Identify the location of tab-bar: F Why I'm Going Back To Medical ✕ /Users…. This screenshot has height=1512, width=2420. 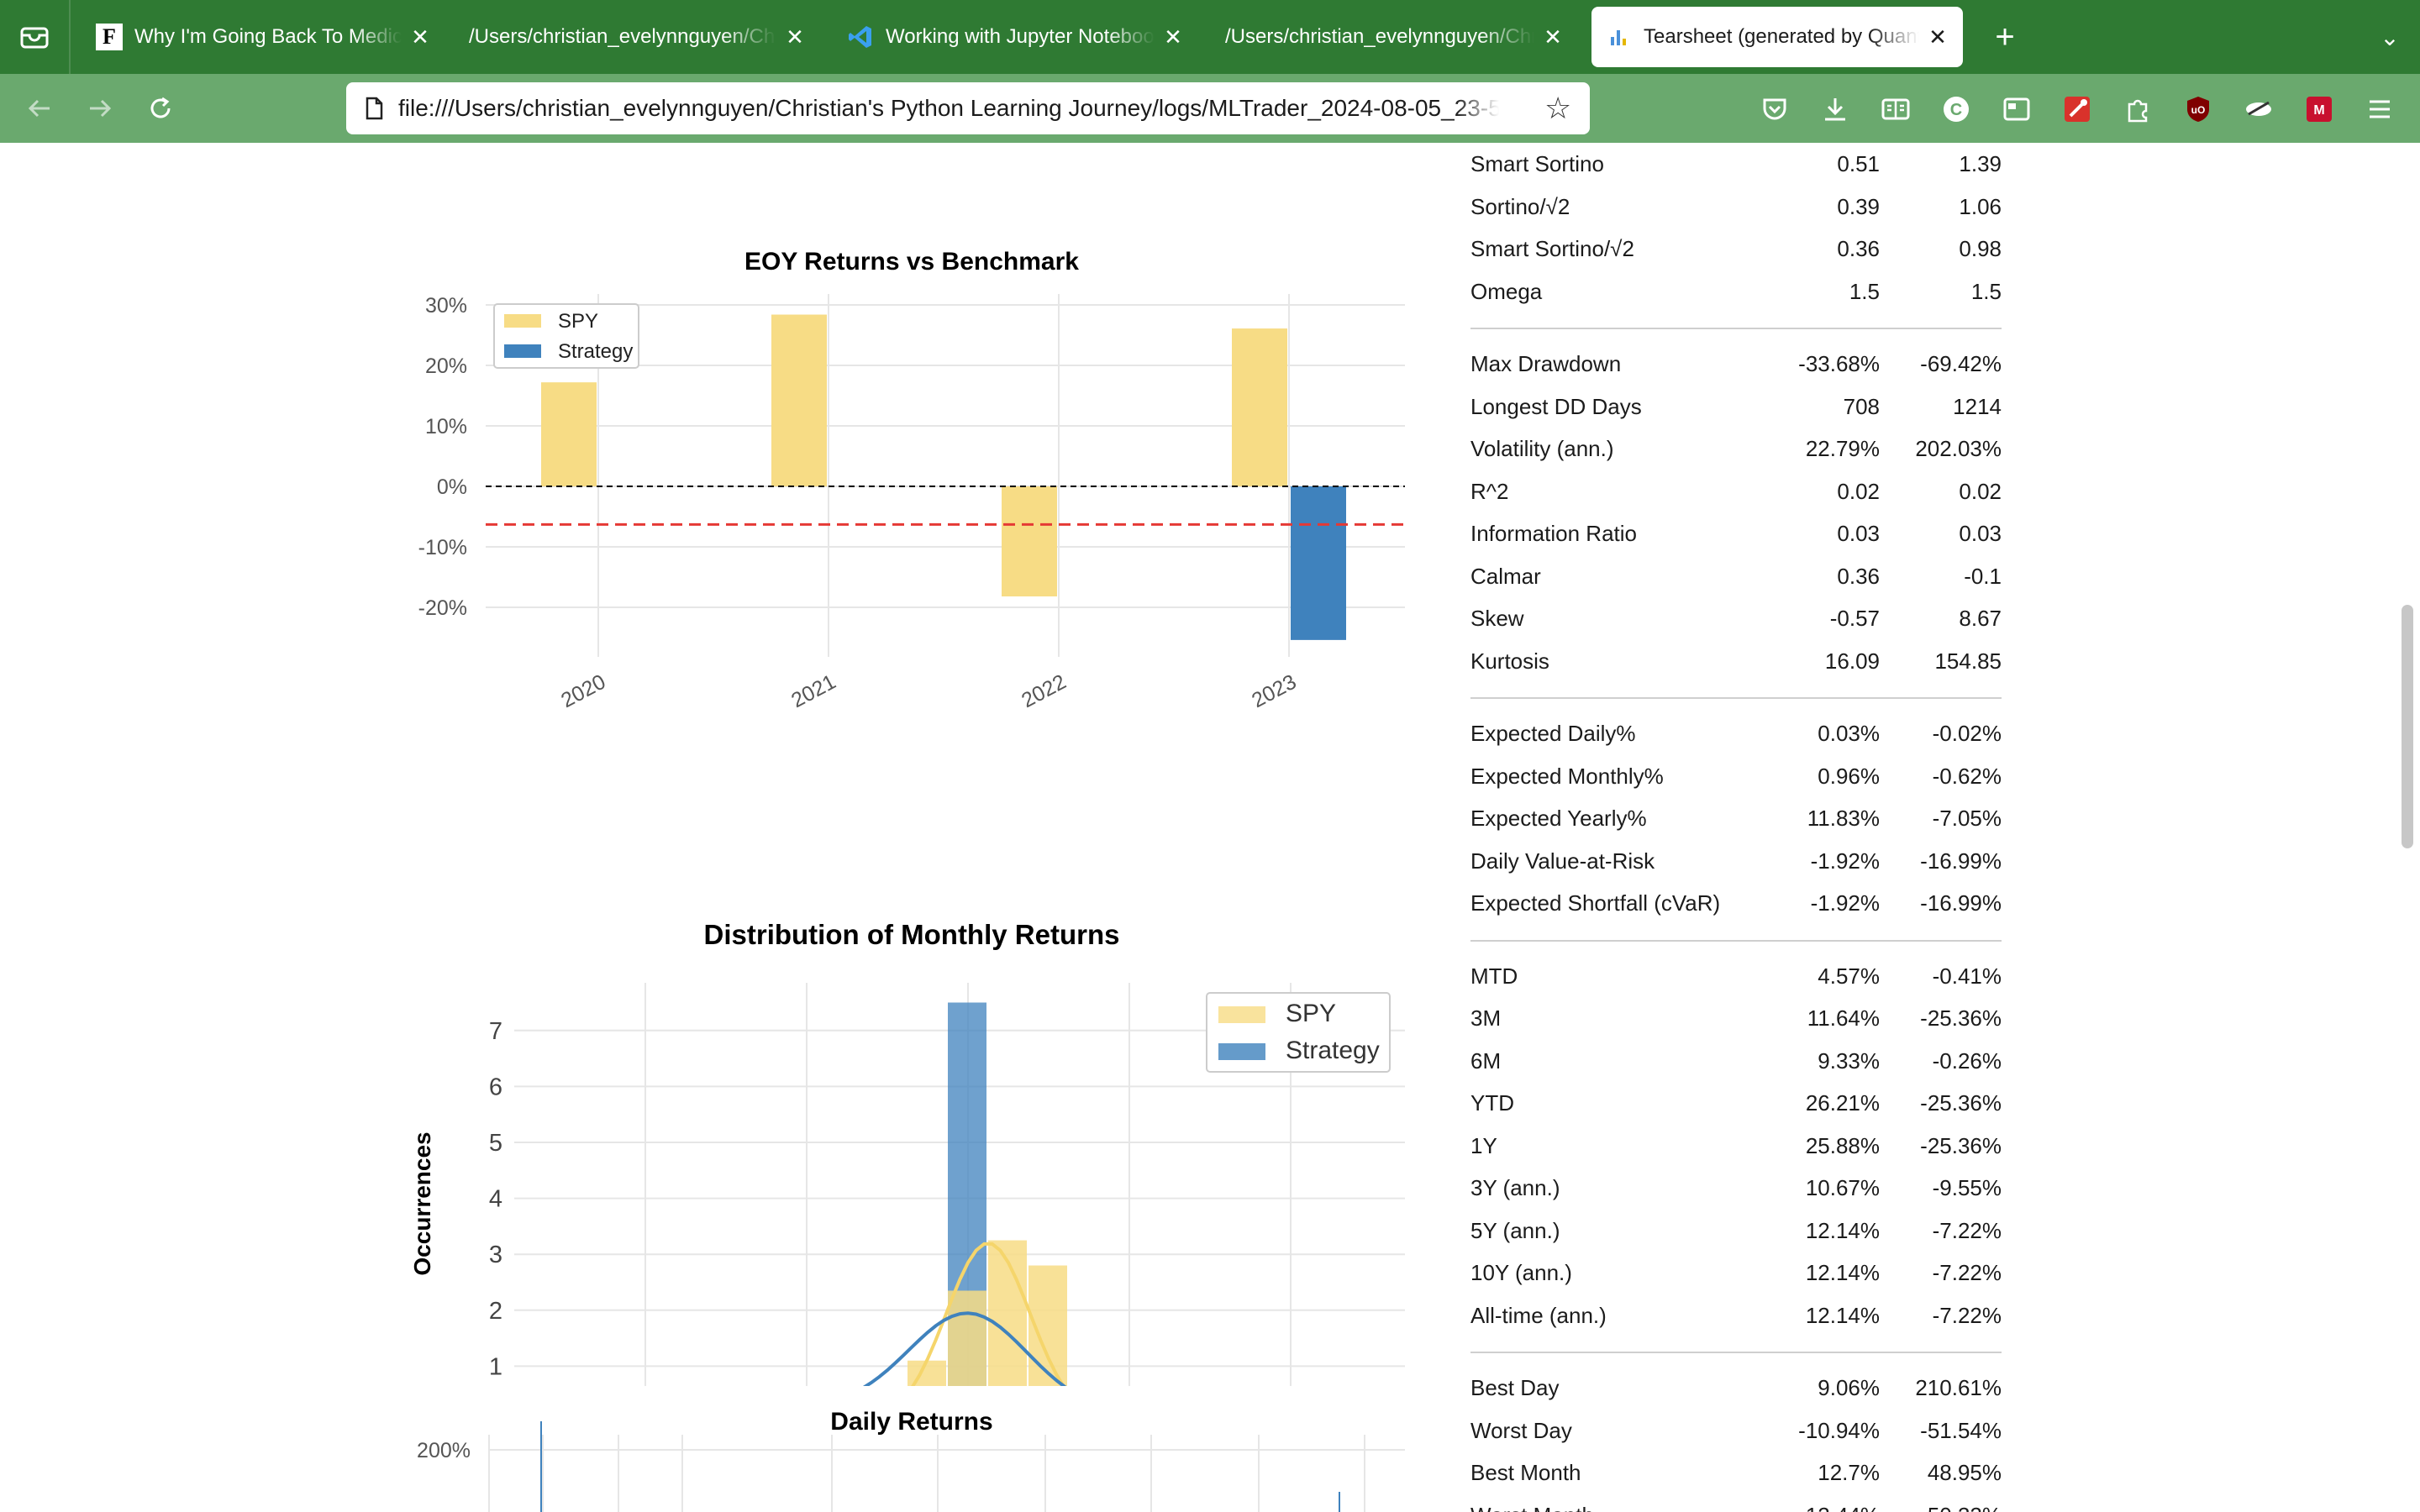
(1210, 37).